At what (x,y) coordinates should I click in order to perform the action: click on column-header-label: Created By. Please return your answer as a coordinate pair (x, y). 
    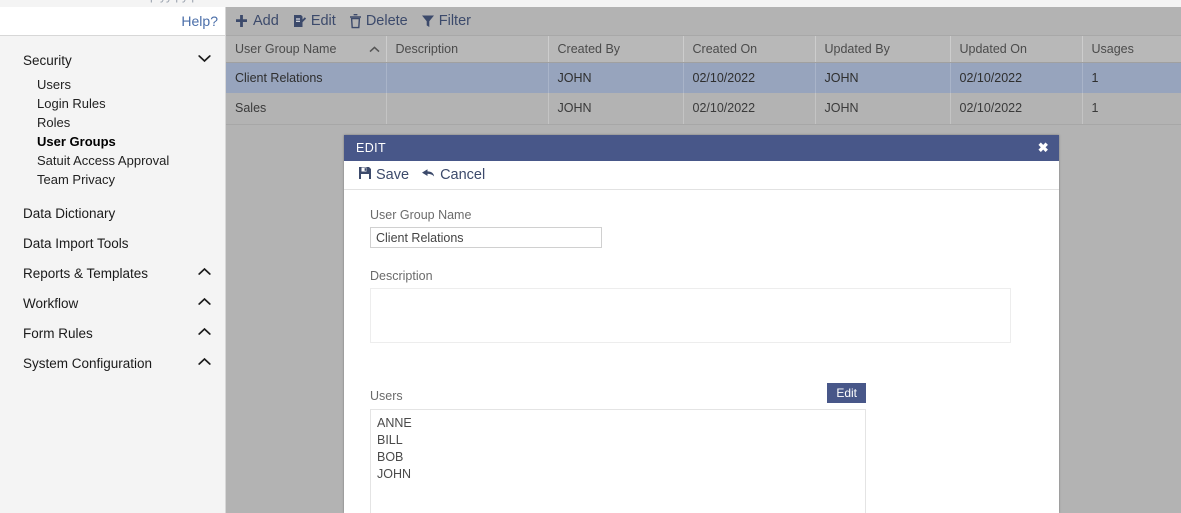
    Looking at the image, I should click on (589, 48).